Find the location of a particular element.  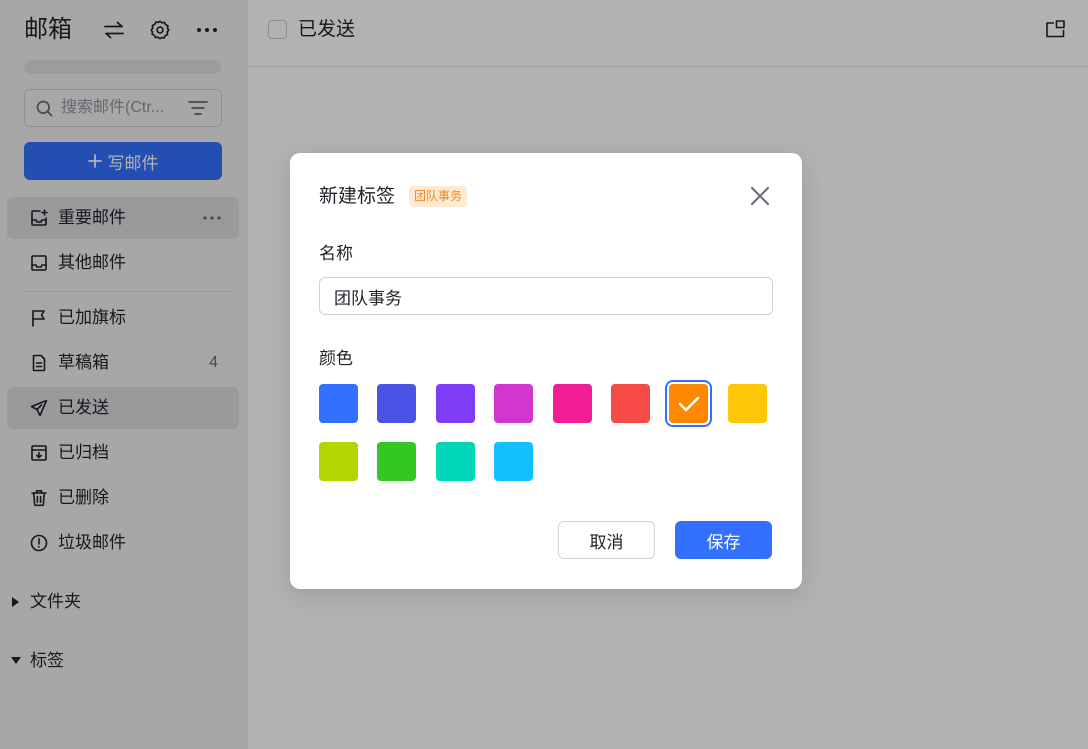

color-swatch-teal is located at coordinates (455, 461).